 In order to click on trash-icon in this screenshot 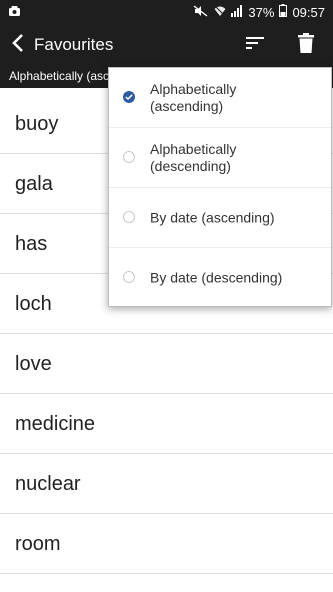, I will do `click(306, 45)`.